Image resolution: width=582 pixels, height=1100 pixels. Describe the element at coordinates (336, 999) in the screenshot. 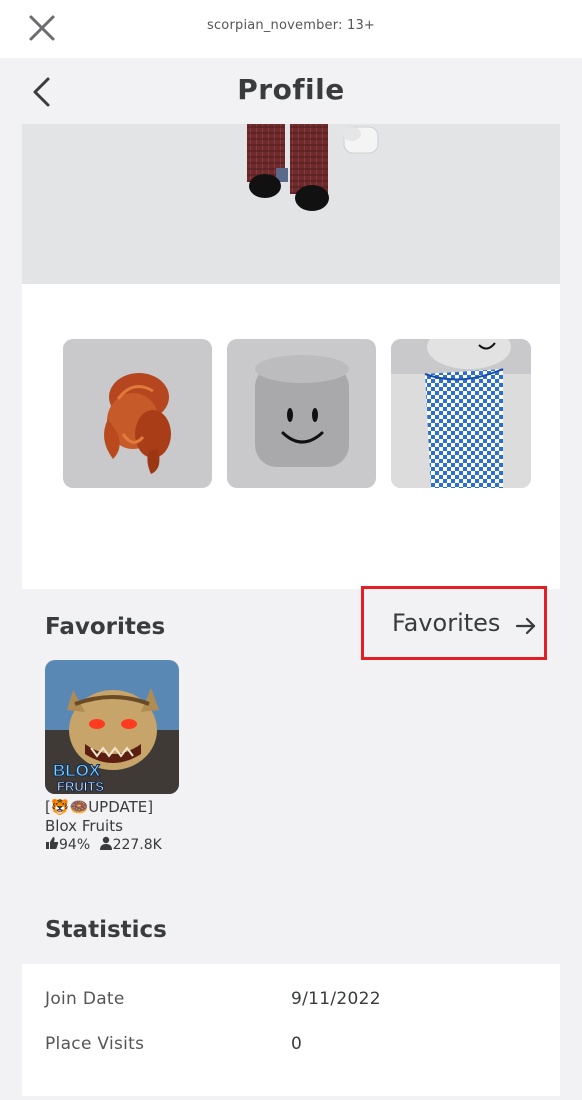

I see `join-date-value: 9/11/2022` at that location.